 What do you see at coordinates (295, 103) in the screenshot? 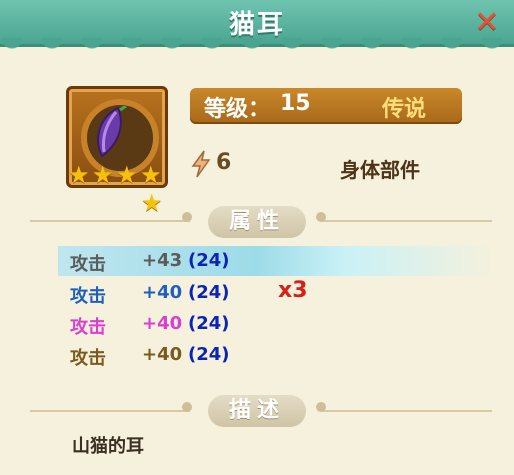
I see `level-value: 15` at bounding box center [295, 103].